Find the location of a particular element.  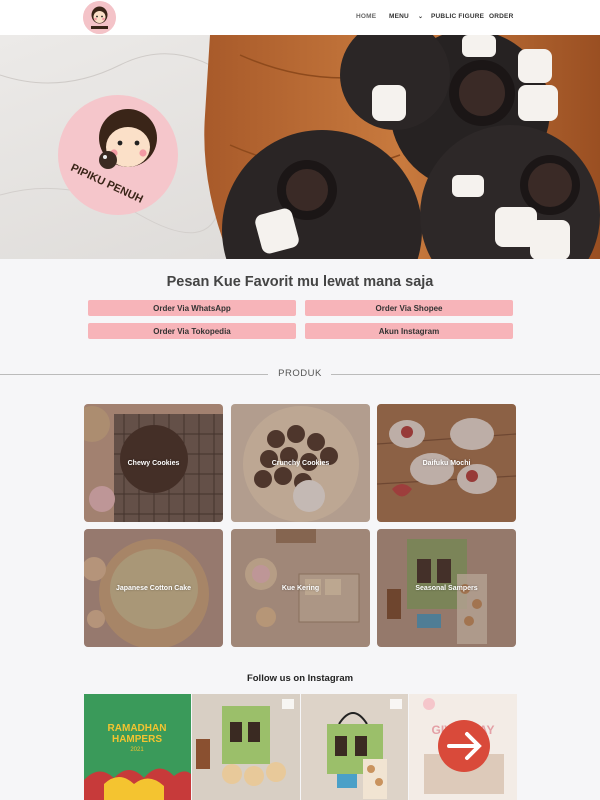

product-tile-japanese-cotton-cake: Japanese Cotton Cake is located at coordinates (153, 588).